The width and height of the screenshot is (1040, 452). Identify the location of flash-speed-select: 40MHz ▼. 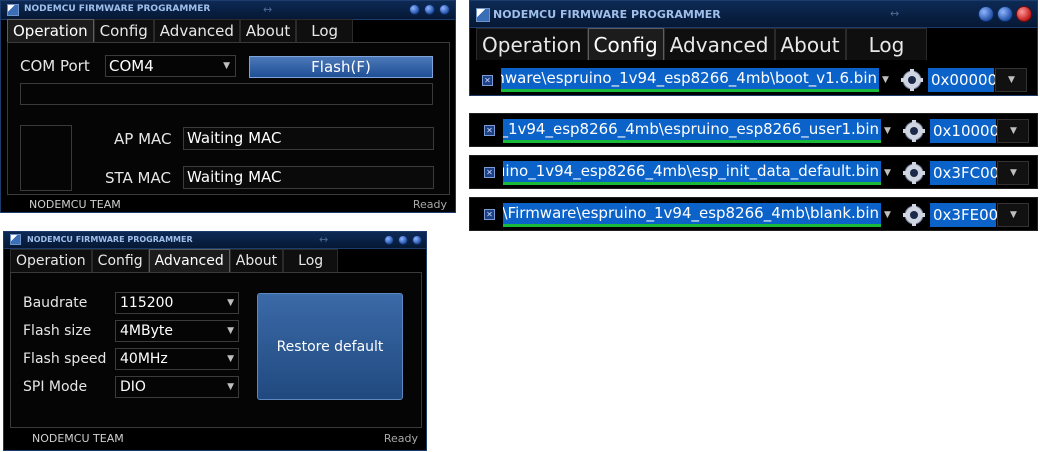
(177, 359).